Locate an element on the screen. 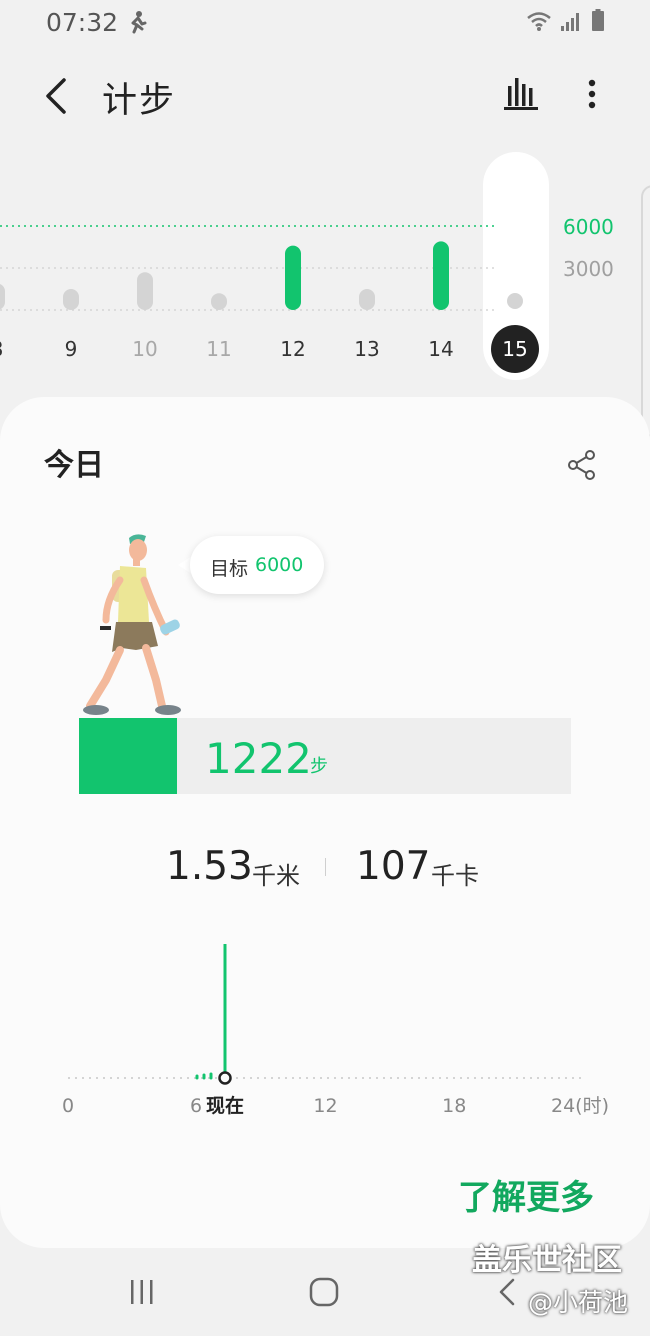  watermark-author: @小荷池 is located at coordinates (578, 1302).